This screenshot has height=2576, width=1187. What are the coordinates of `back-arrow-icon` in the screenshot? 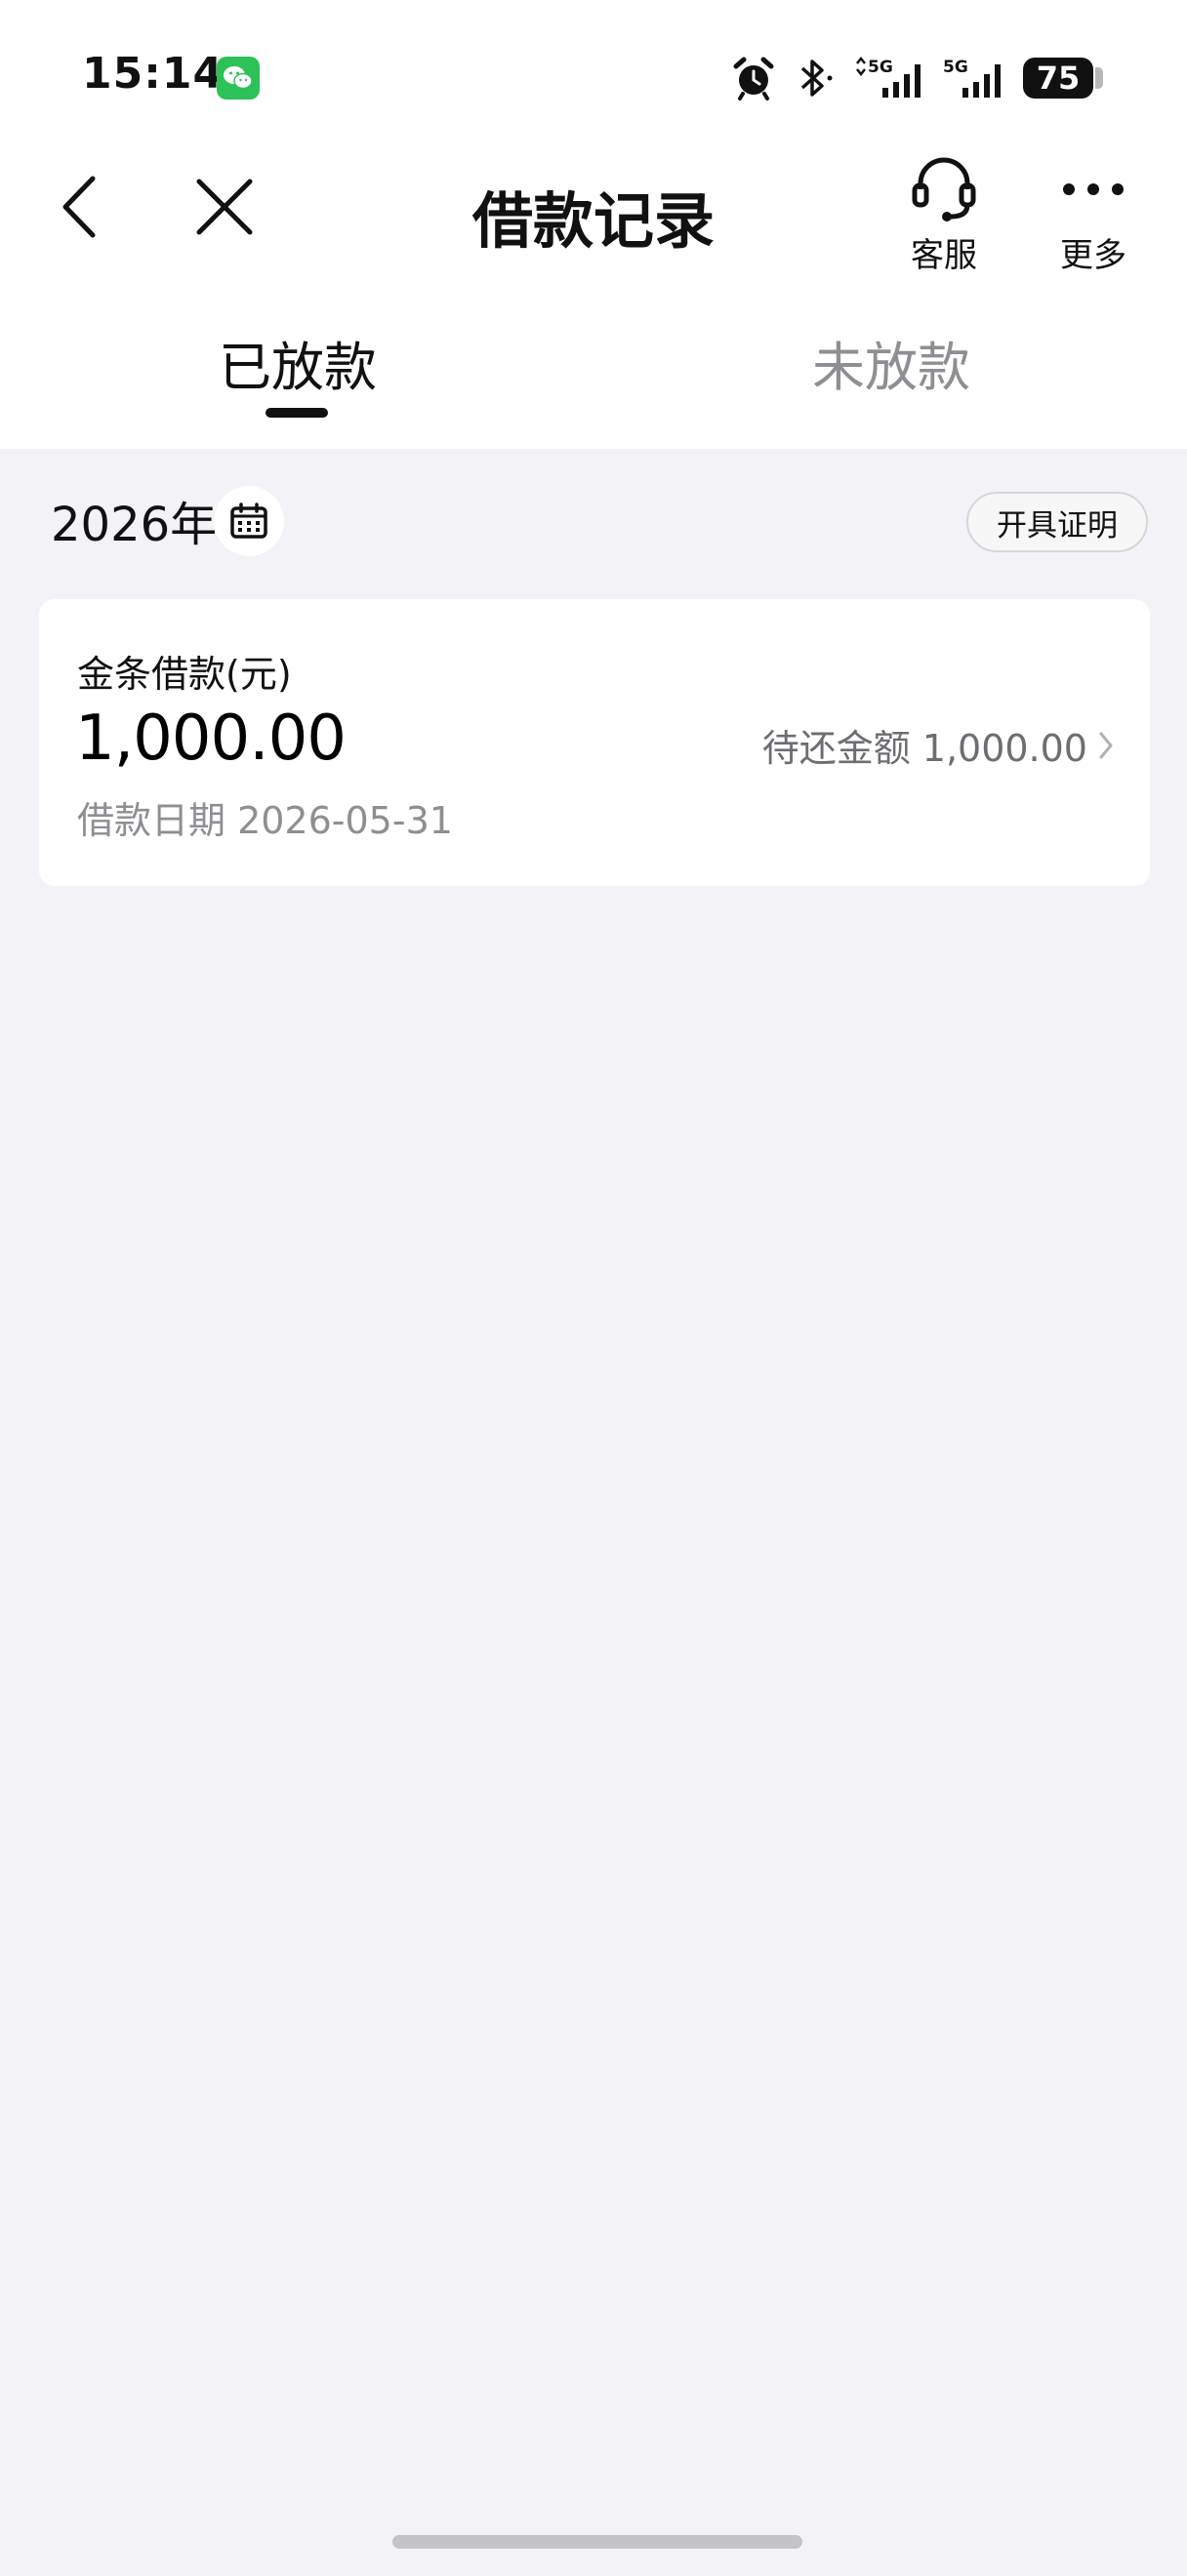 It's located at (79, 207).